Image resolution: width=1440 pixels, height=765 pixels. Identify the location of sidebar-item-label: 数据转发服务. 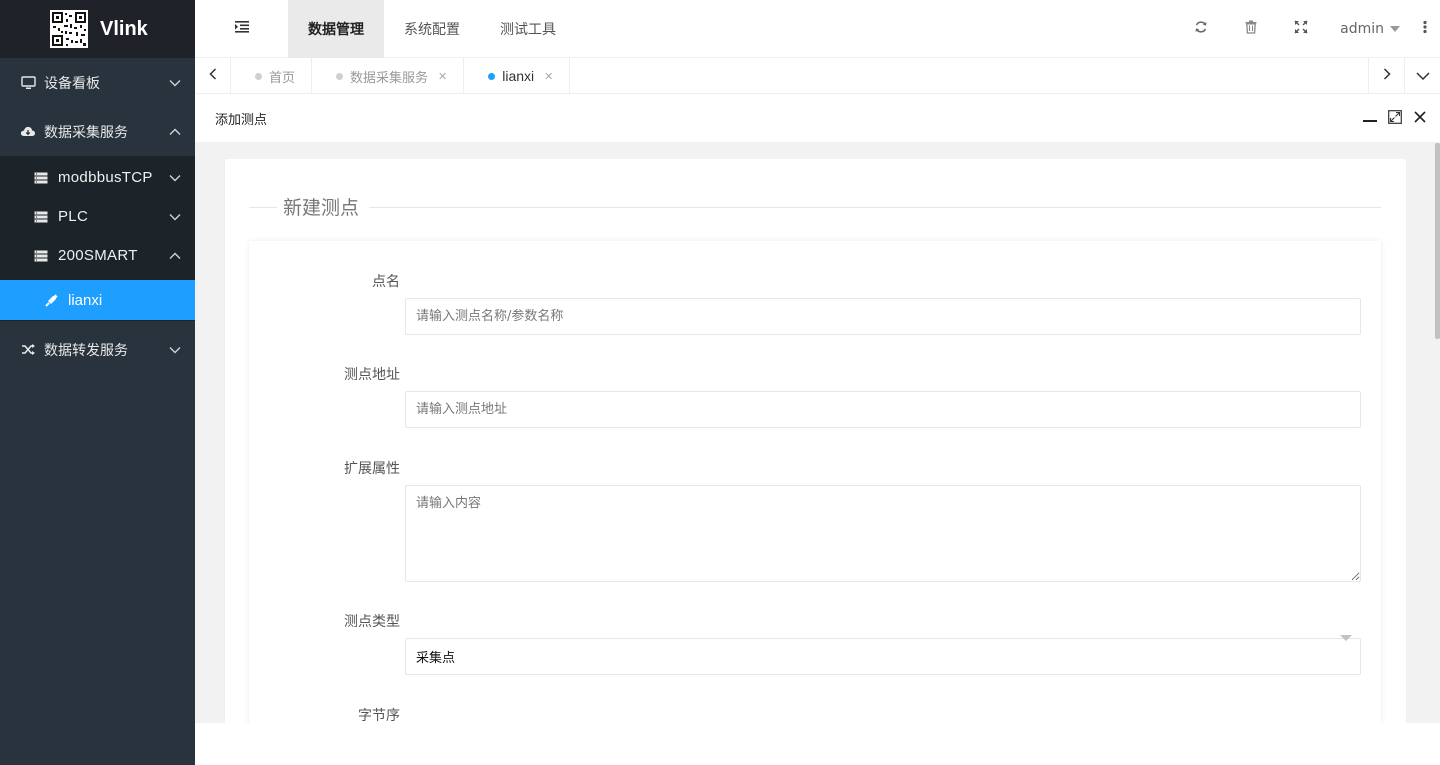
(86, 350).